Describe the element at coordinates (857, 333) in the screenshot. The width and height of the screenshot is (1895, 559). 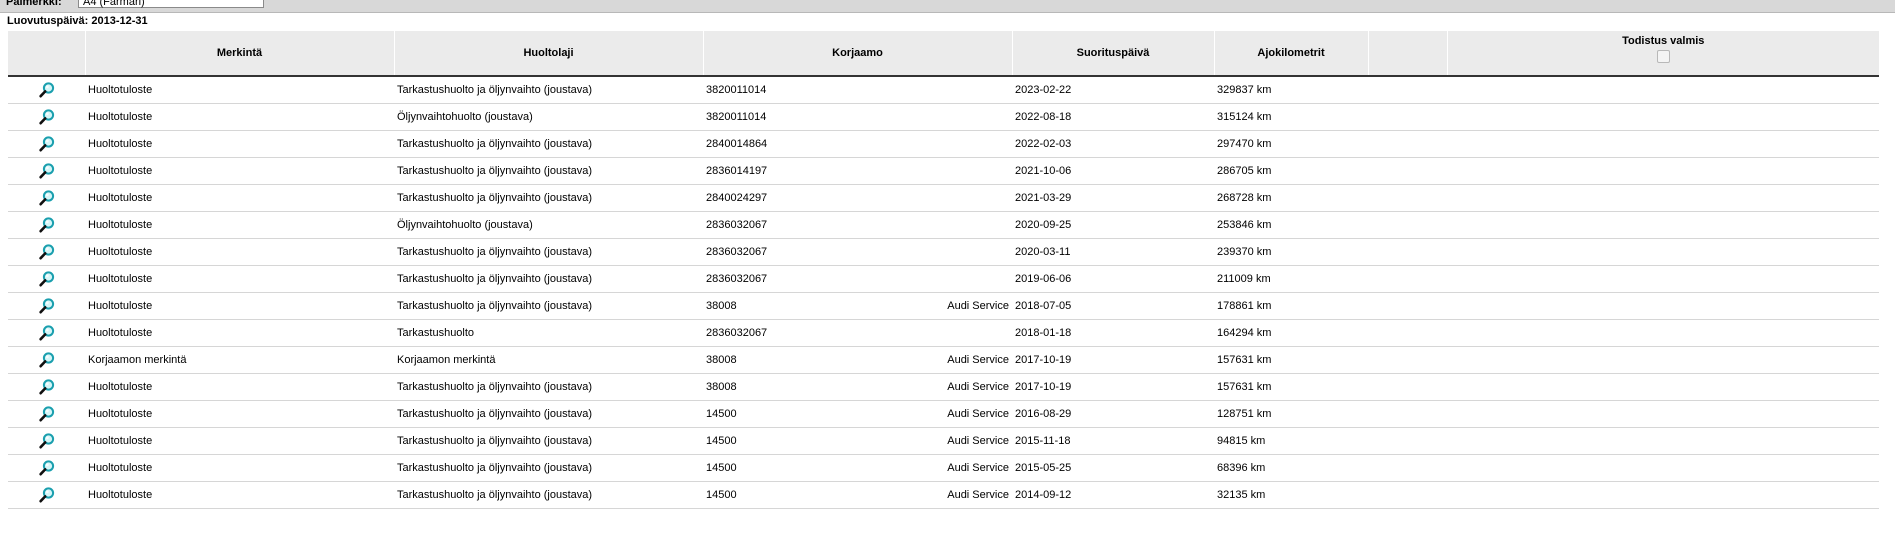
I see `cell-korjaamo: 2836032067` at that location.